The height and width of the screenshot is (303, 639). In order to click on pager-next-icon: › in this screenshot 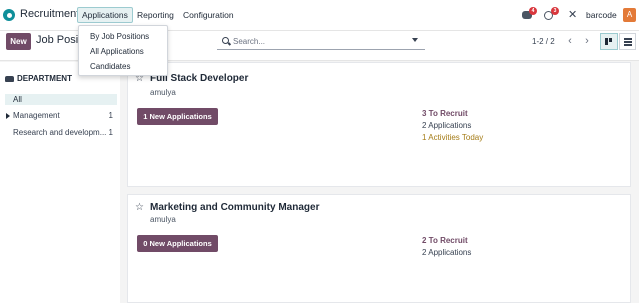, I will do `click(587, 41)`.